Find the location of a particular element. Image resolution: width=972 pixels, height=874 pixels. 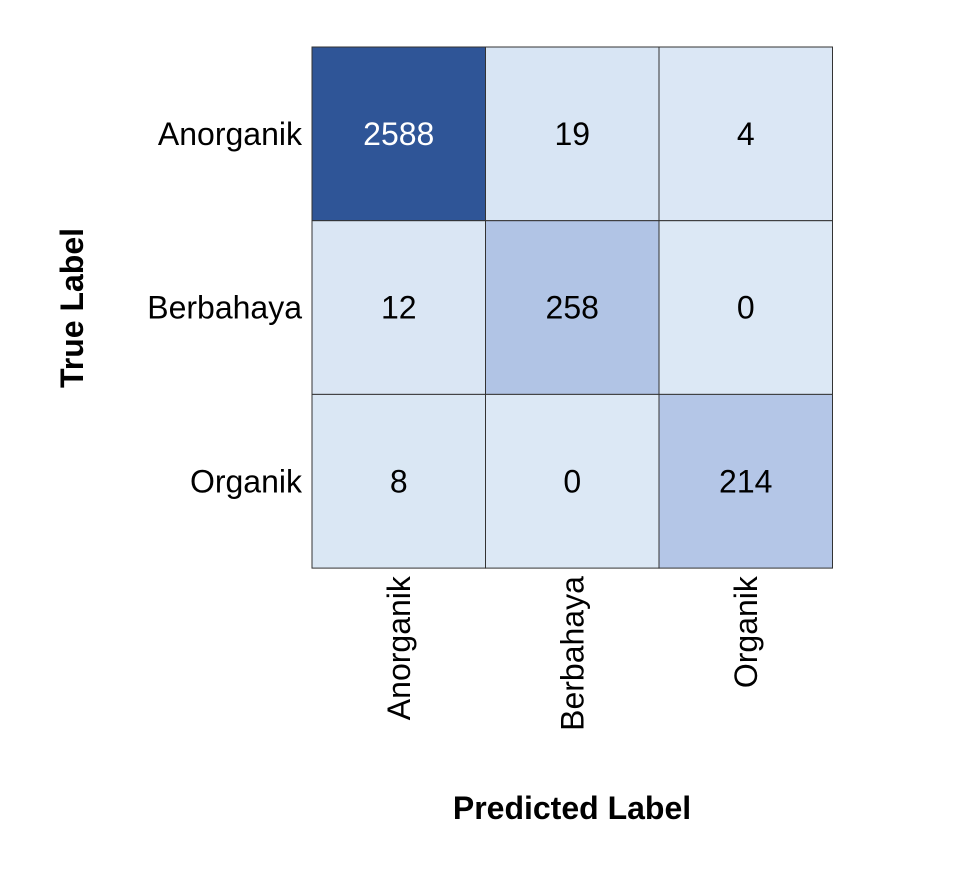

x-tick-label: Organik is located at coordinates (746, 631).